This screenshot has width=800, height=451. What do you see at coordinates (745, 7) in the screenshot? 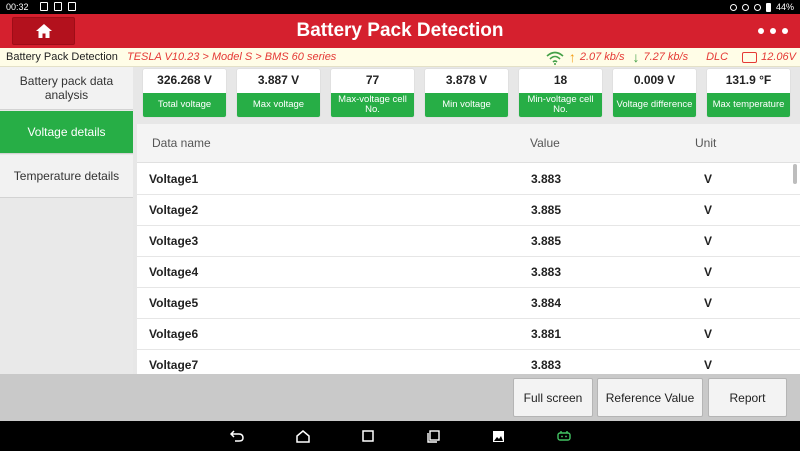
I see `do-not-disturb-icon` at bounding box center [745, 7].